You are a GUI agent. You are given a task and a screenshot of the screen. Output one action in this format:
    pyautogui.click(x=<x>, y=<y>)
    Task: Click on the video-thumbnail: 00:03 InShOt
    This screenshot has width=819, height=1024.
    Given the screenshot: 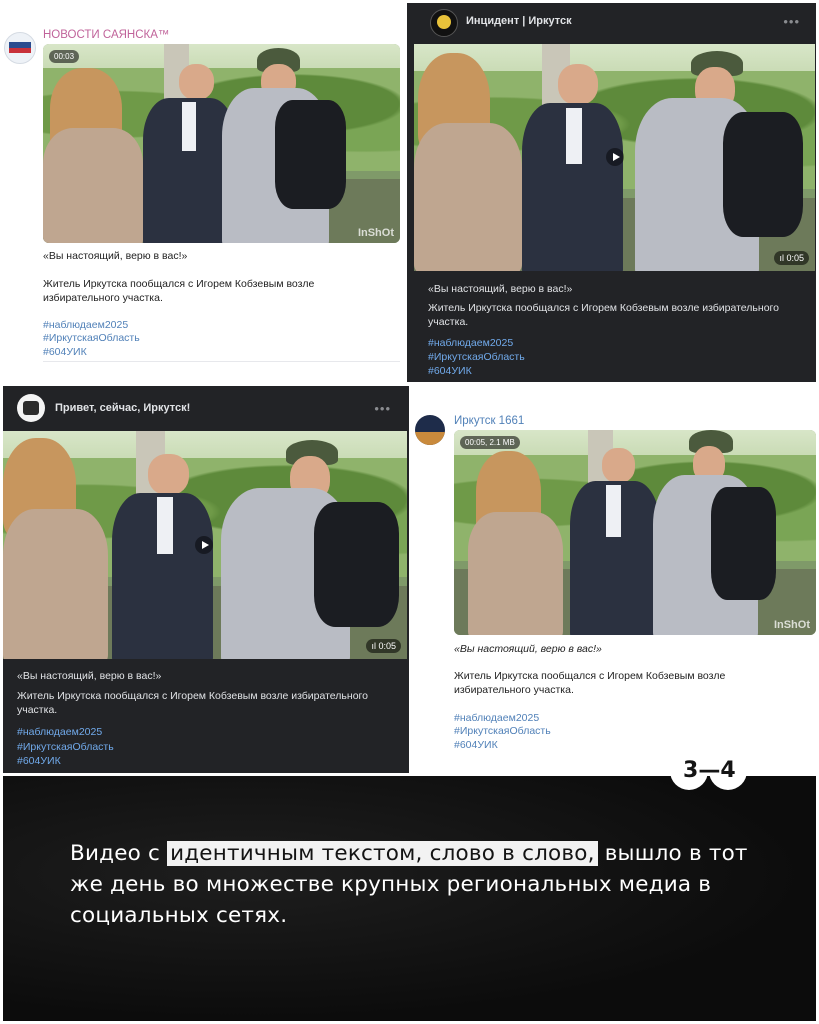 What is the action you would take?
    pyautogui.click(x=221, y=143)
    